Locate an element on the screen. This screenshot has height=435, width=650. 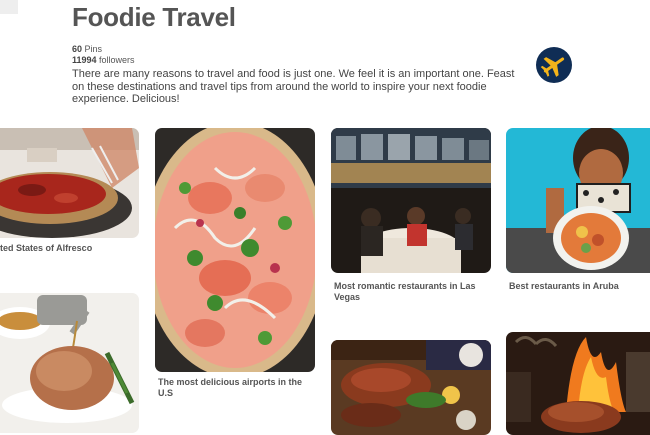
board-owner-avatar is located at coordinates (554, 65).